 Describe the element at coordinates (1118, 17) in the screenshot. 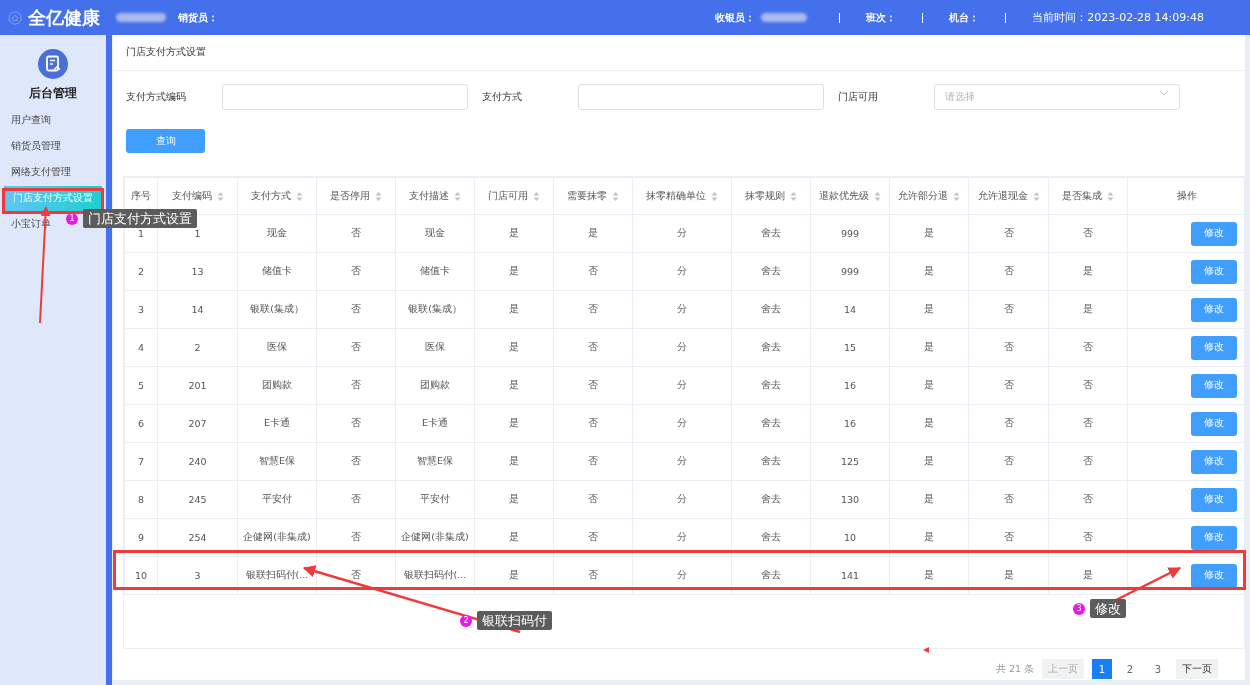

I see `current-time: 当前时间：2023-02-28 14:09:48` at that location.